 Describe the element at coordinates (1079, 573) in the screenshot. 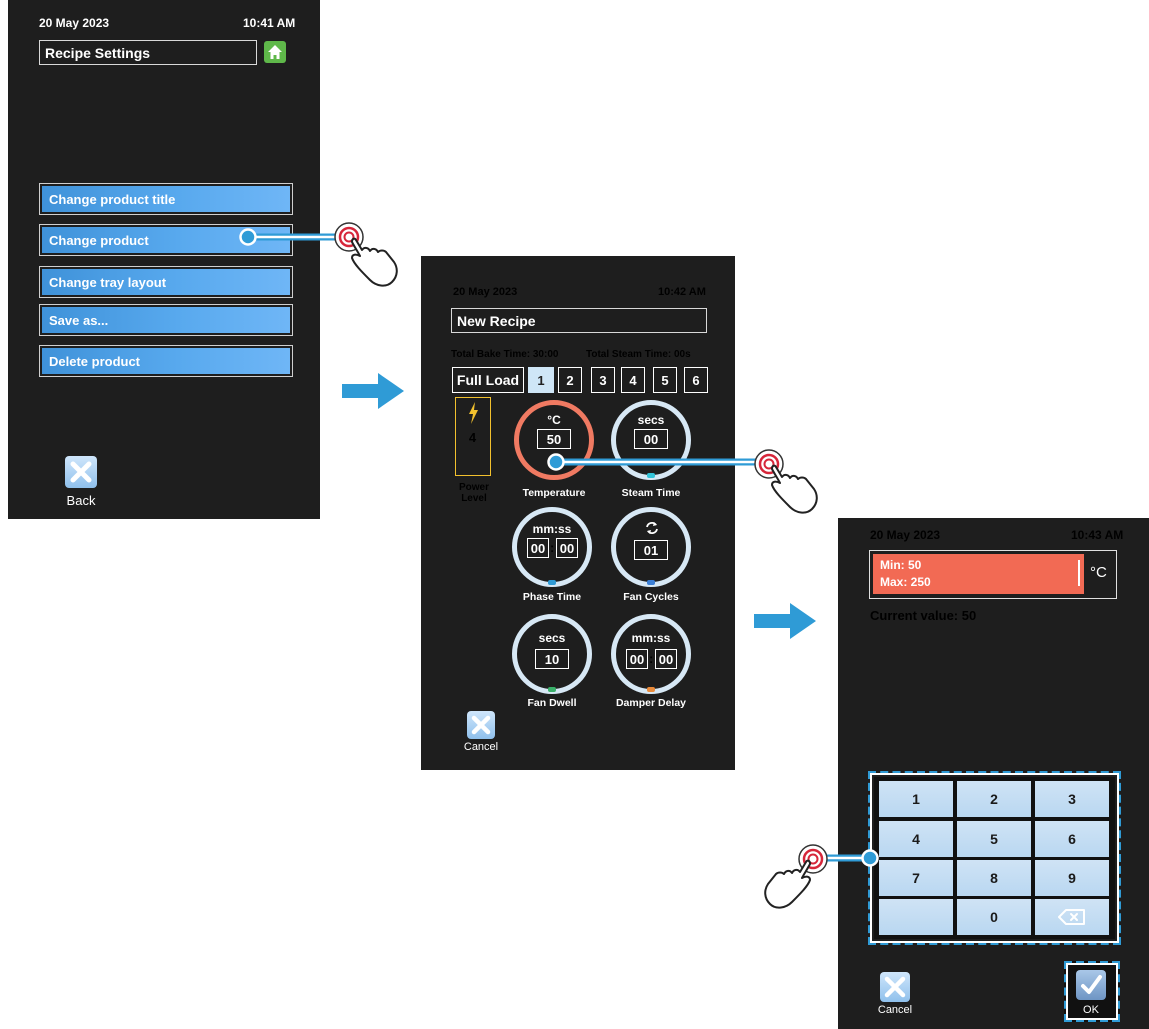

I see `text-cursor` at that location.